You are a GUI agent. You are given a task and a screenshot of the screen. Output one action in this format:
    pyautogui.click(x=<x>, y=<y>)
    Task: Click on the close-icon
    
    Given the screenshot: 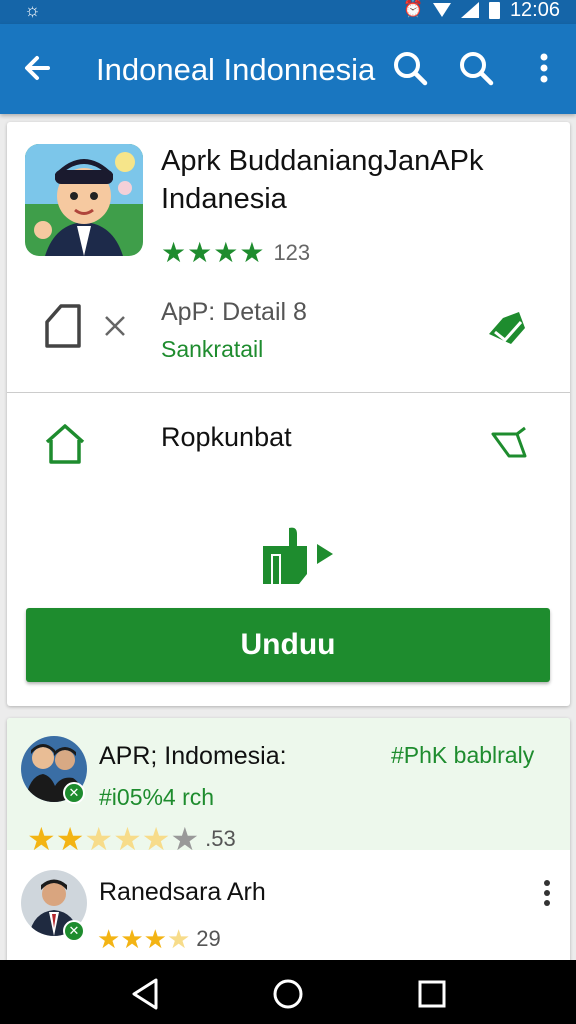 What is the action you would take?
    pyautogui.click(x=115, y=326)
    